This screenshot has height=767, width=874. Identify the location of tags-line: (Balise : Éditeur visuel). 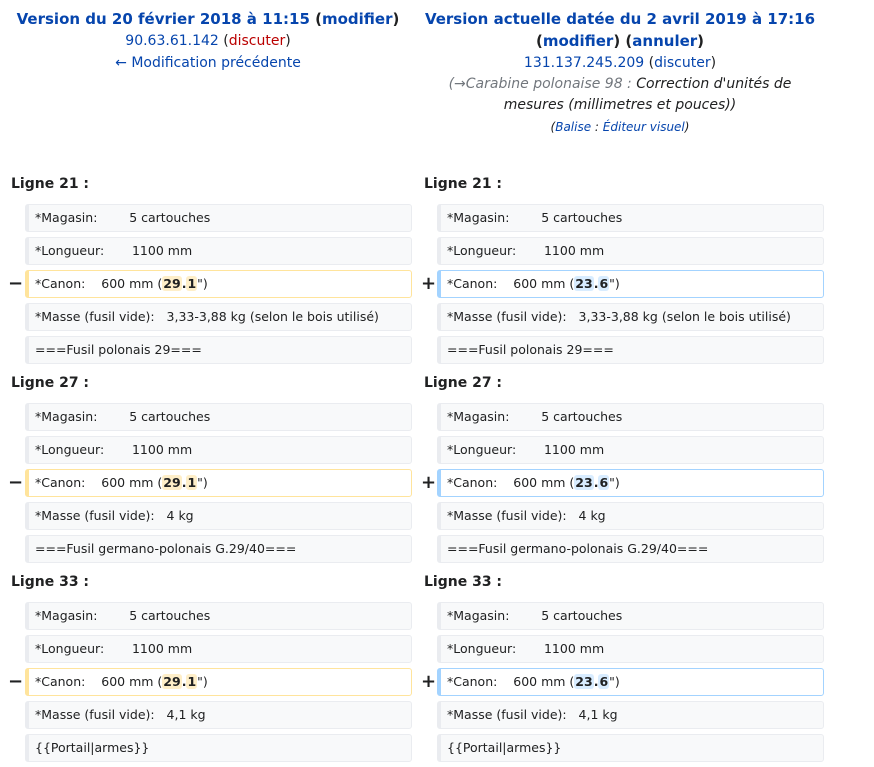
(620, 127).